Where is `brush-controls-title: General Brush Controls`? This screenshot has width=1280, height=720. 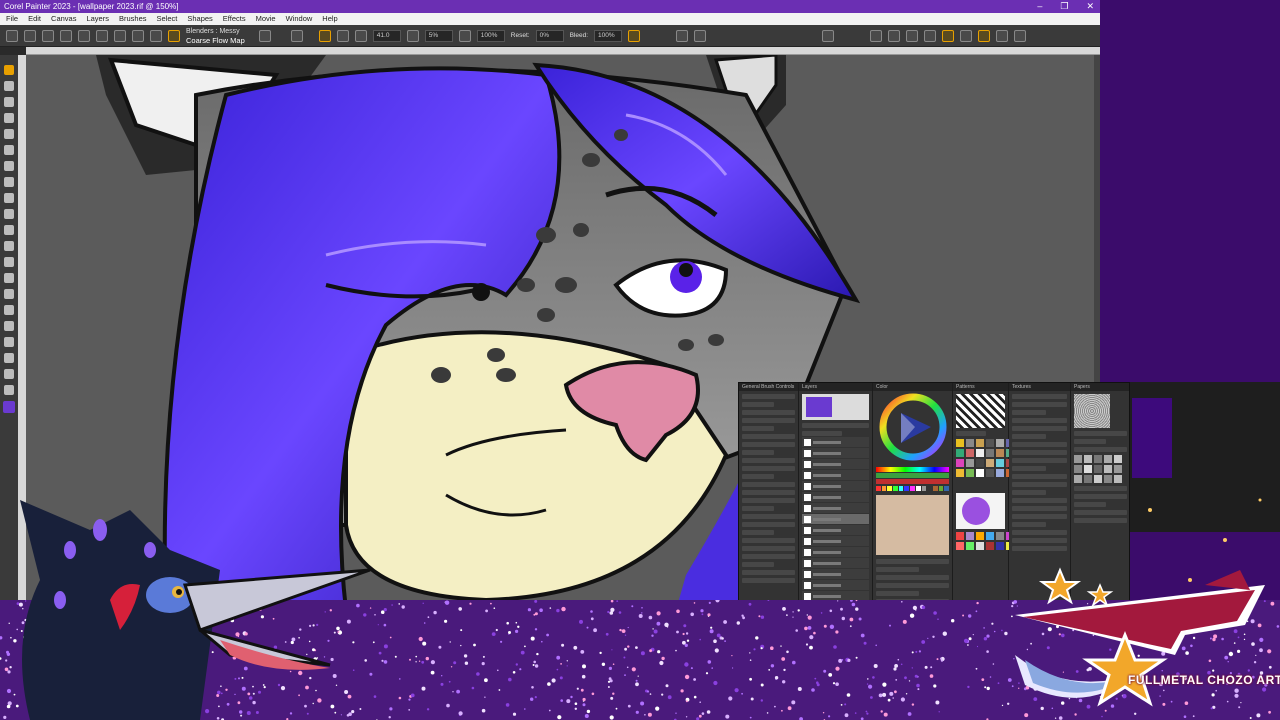 brush-controls-title: General Brush Controls is located at coordinates (768, 387).